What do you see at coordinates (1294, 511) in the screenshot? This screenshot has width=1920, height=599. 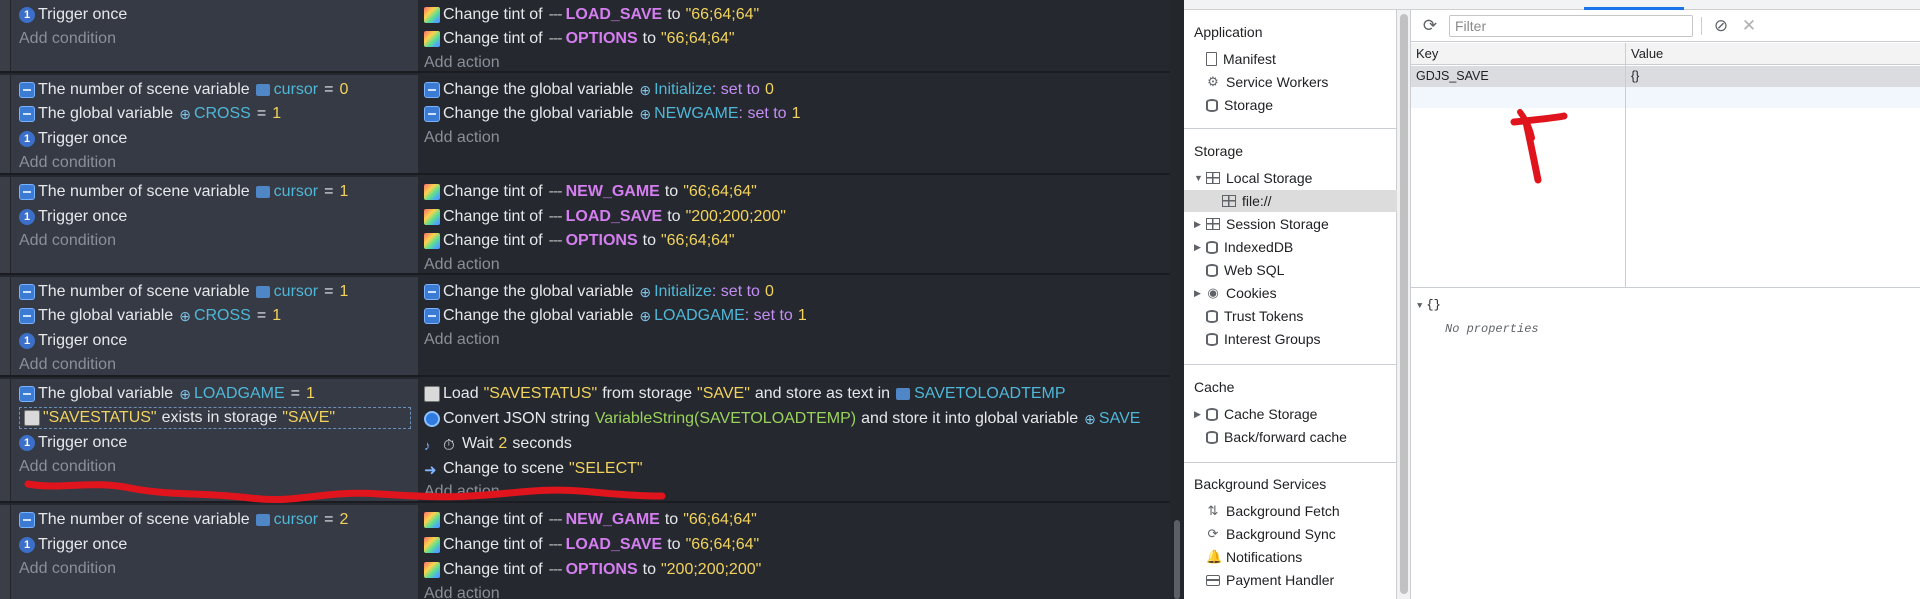 I see `sidebar-item-background-fetch: ⇅ Background Fetch` at bounding box center [1294, 511].